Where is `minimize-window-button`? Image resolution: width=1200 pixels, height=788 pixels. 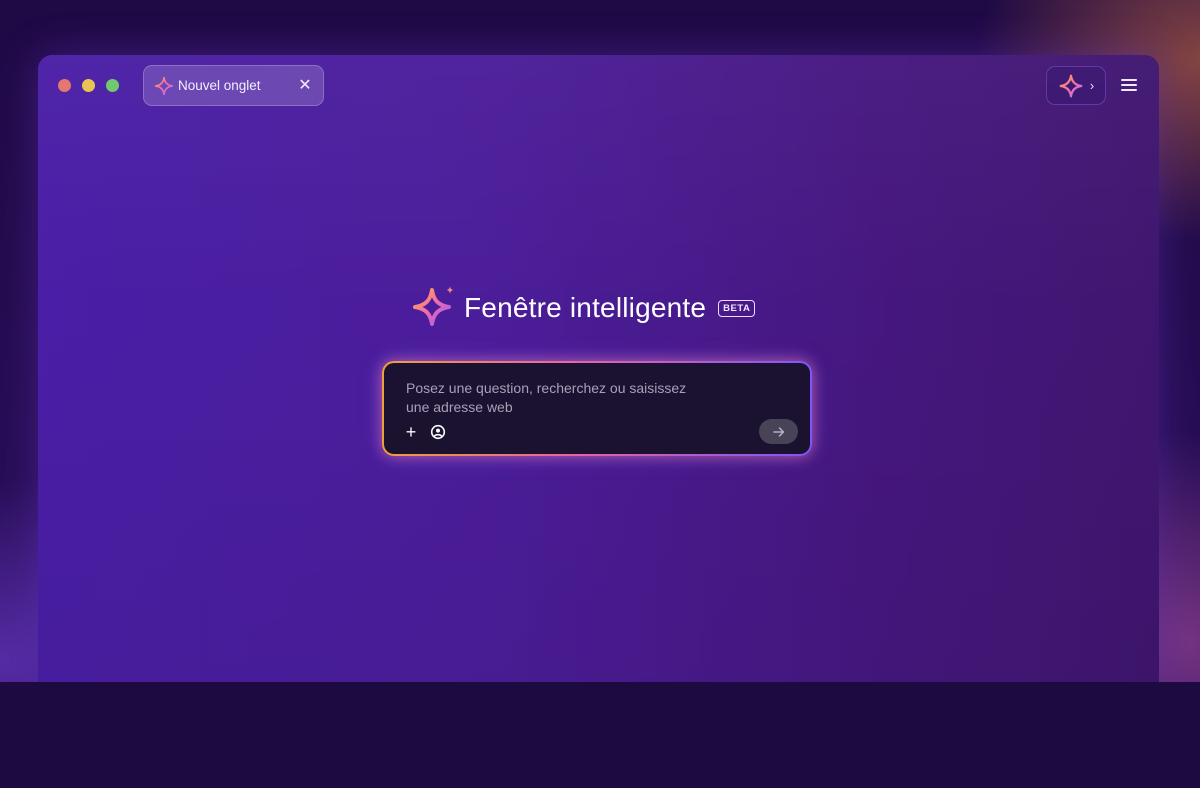 minimize-window-button is located at coordinates (88, 85).